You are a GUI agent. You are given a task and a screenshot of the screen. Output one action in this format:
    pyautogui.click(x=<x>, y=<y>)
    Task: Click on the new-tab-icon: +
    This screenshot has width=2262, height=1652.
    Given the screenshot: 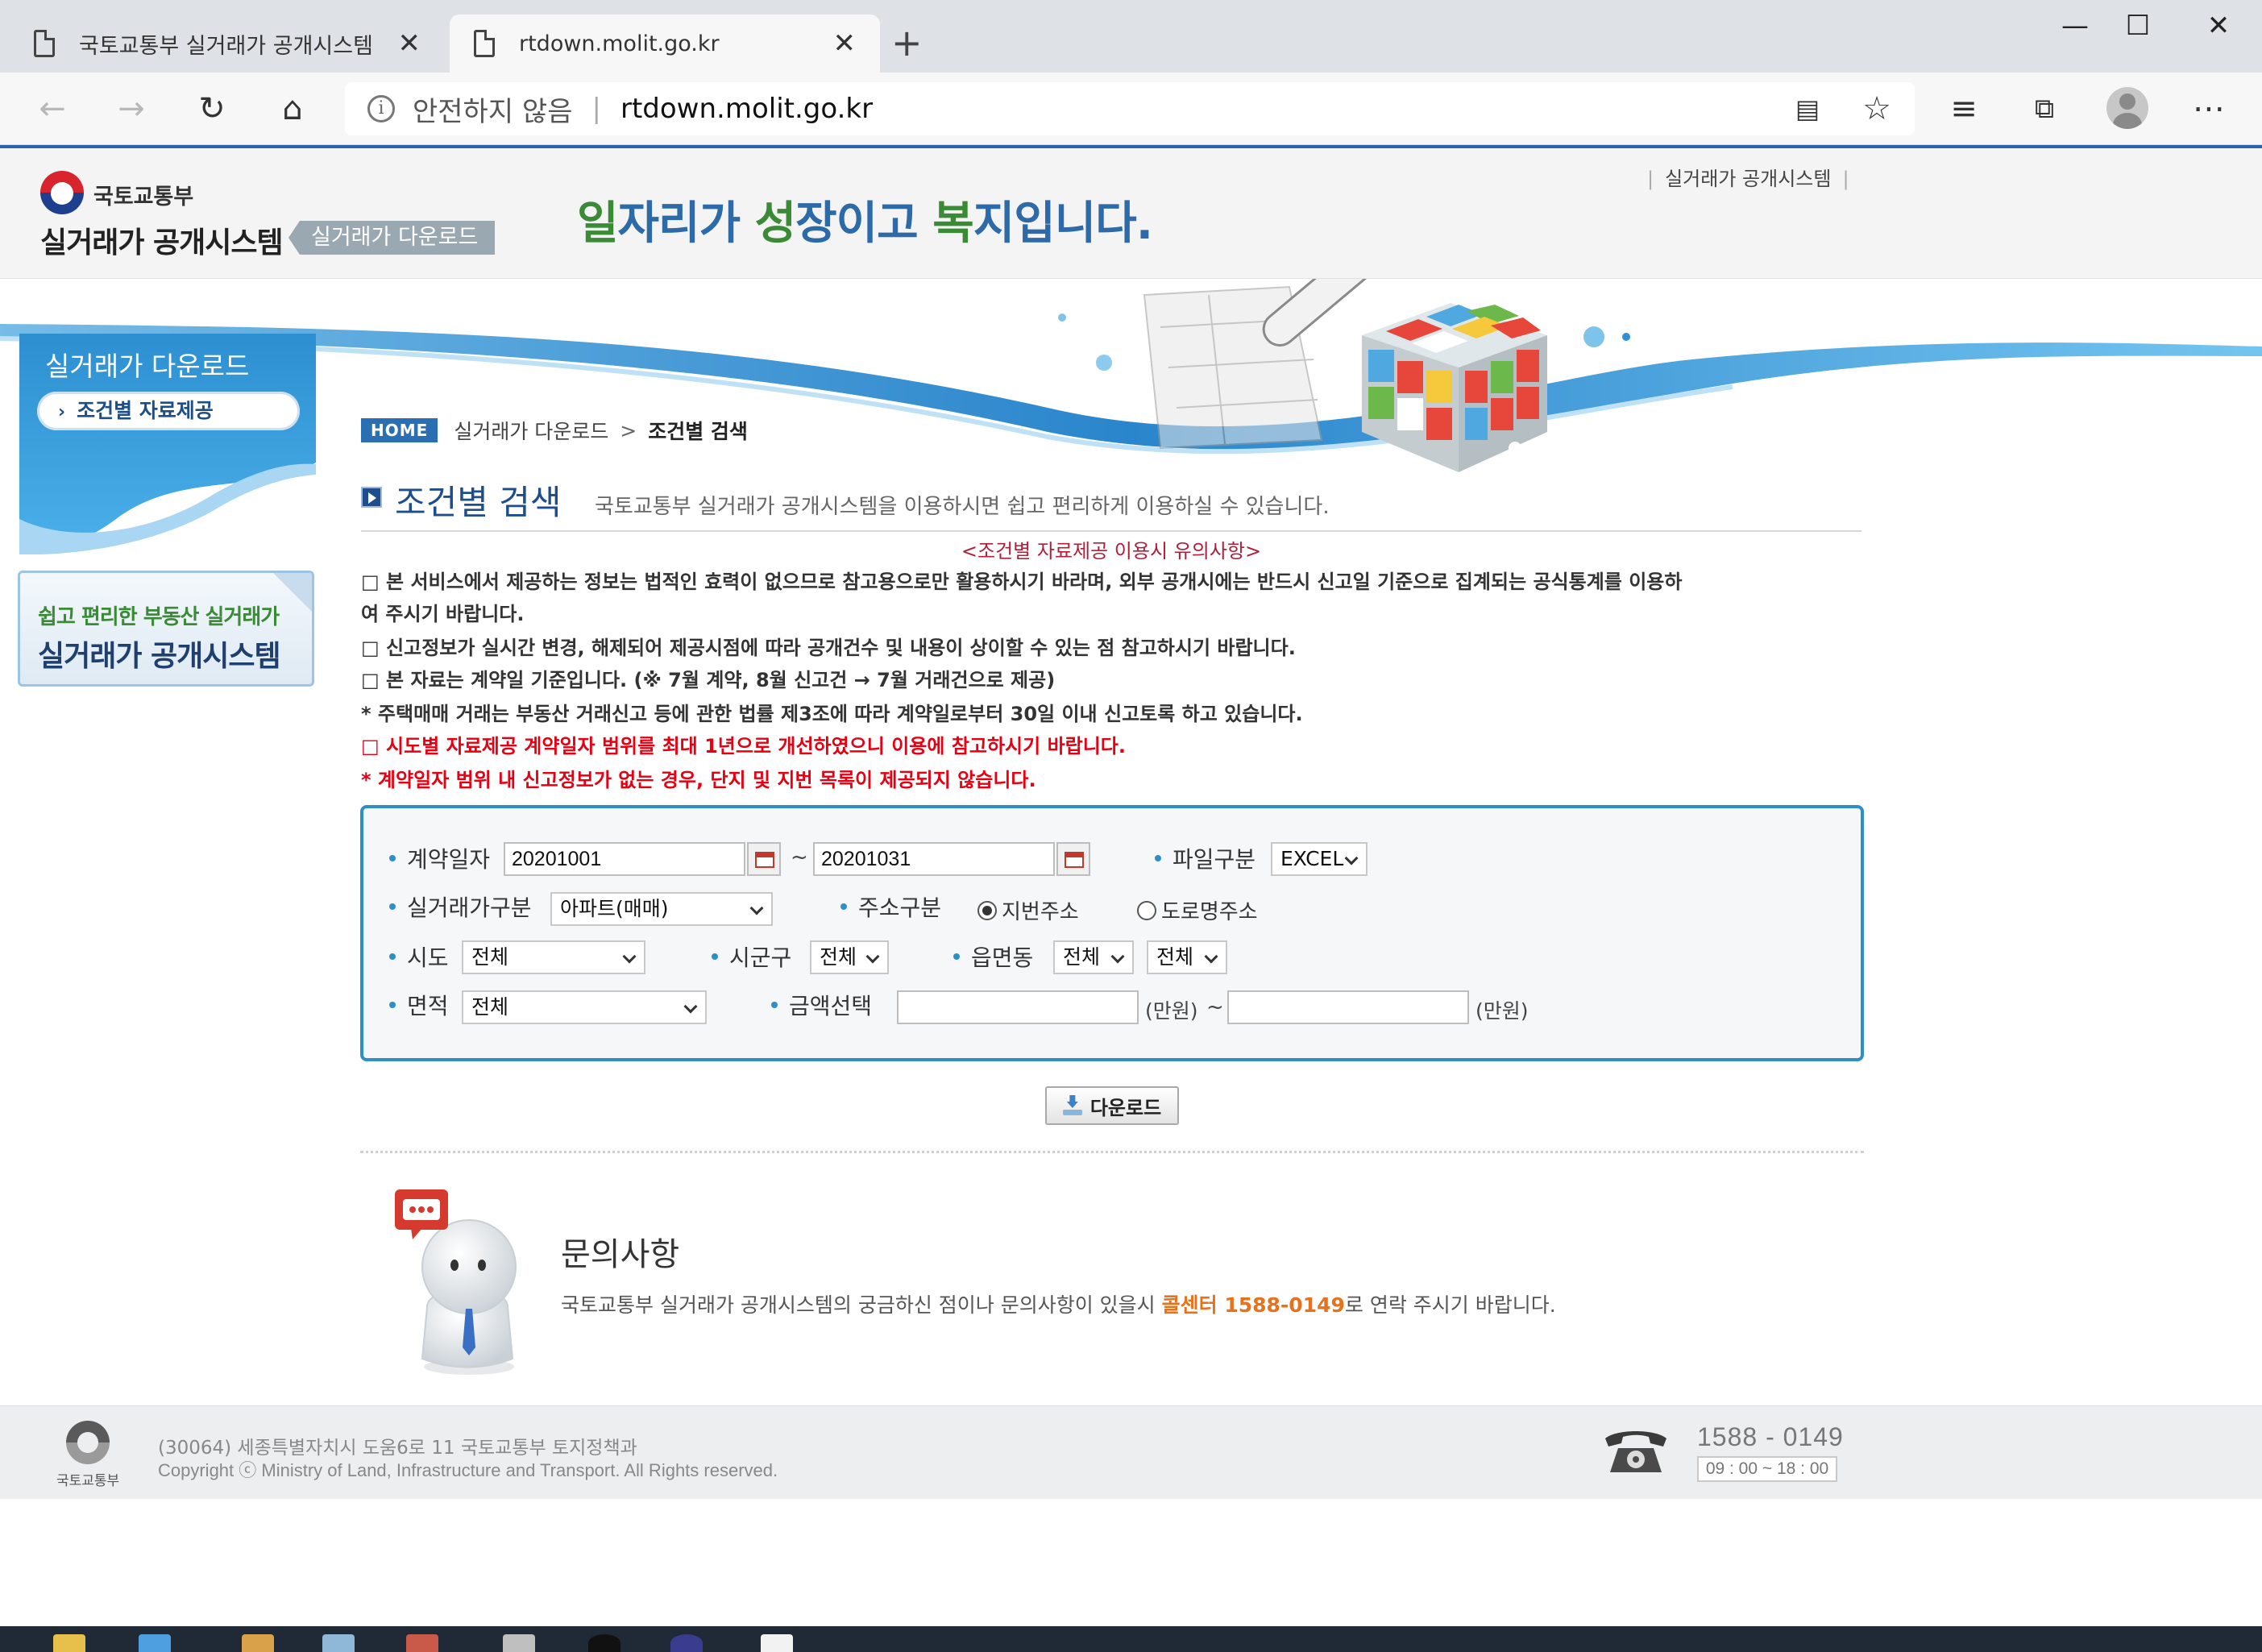 What is the action you would take?
    pyautogui.click(x=907, y=43)
    